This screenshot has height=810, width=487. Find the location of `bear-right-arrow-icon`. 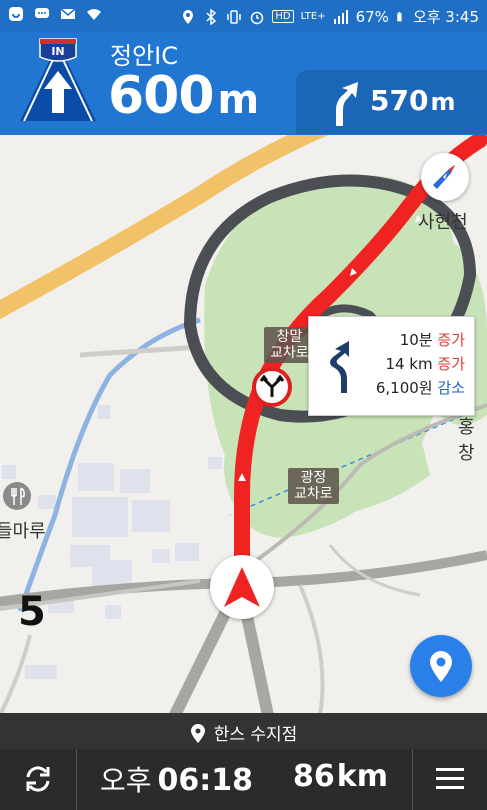

bear-right-arrow-icon is located at coordinates (347, 104).